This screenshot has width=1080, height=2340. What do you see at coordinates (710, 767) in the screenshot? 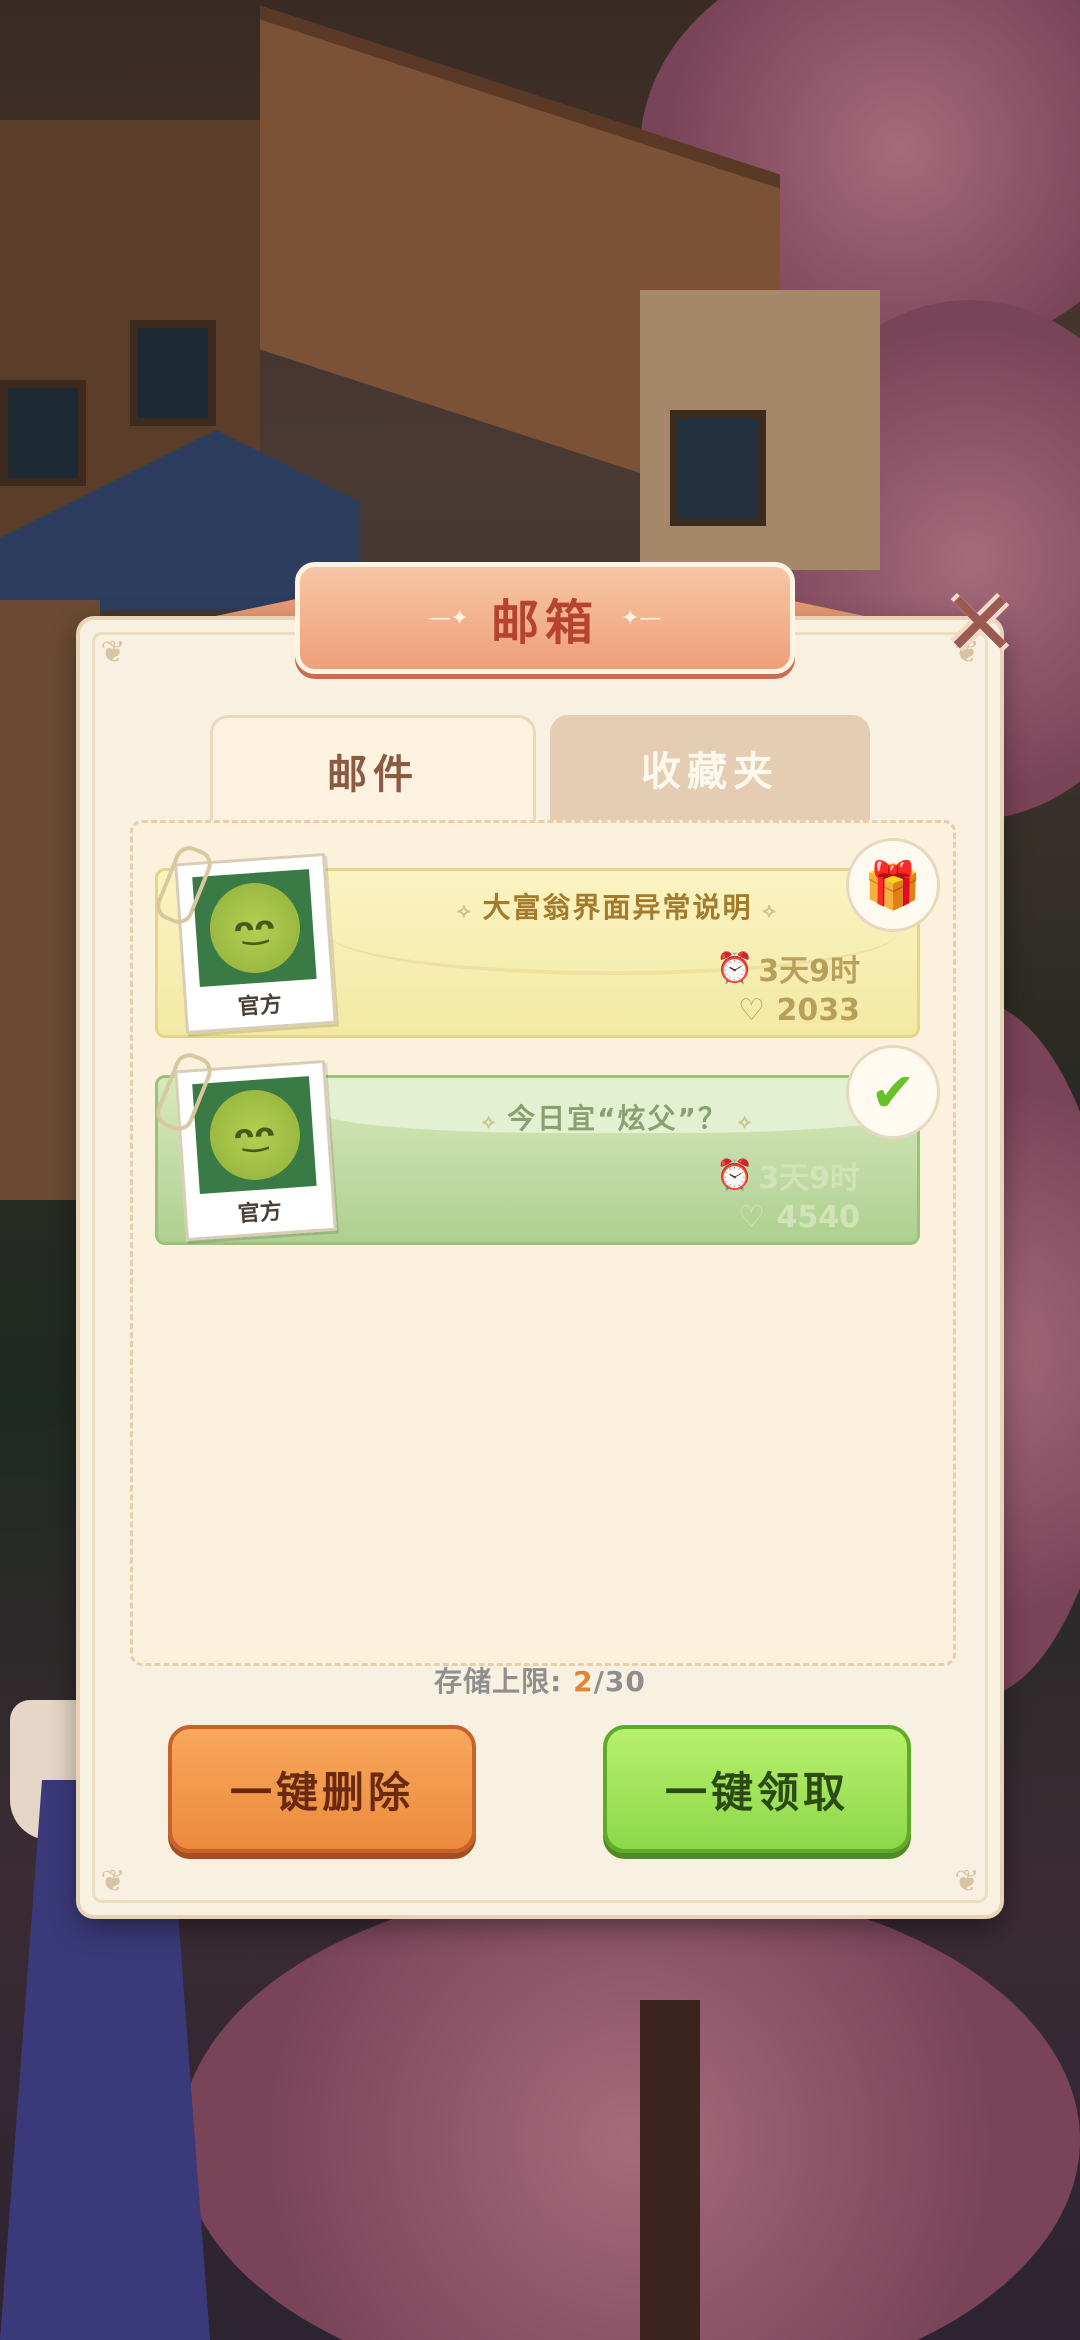
I see `tab-favorites: 收藏夹` at bounding box center [710, 767].